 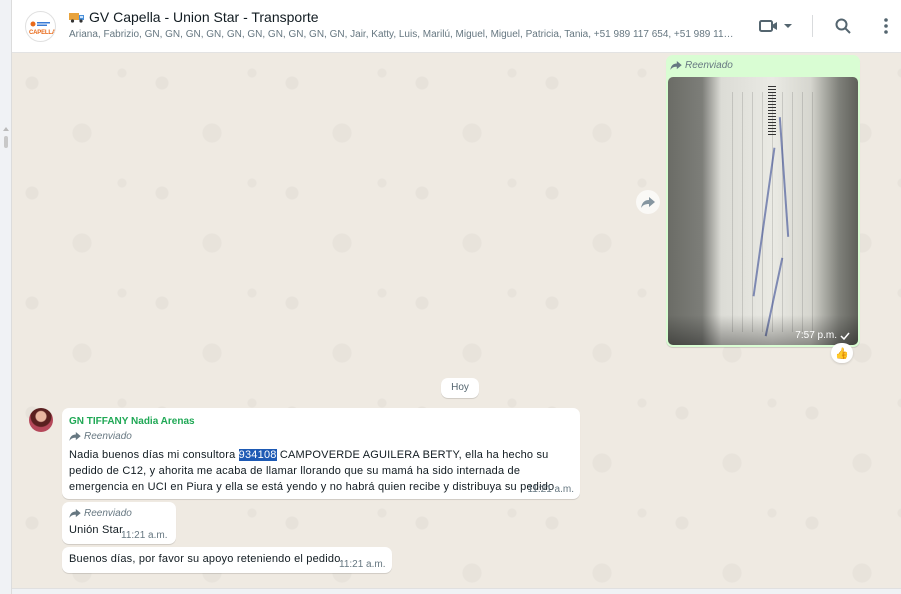 I want to click on scrollbar-thumb, so click(x=6, y=142).